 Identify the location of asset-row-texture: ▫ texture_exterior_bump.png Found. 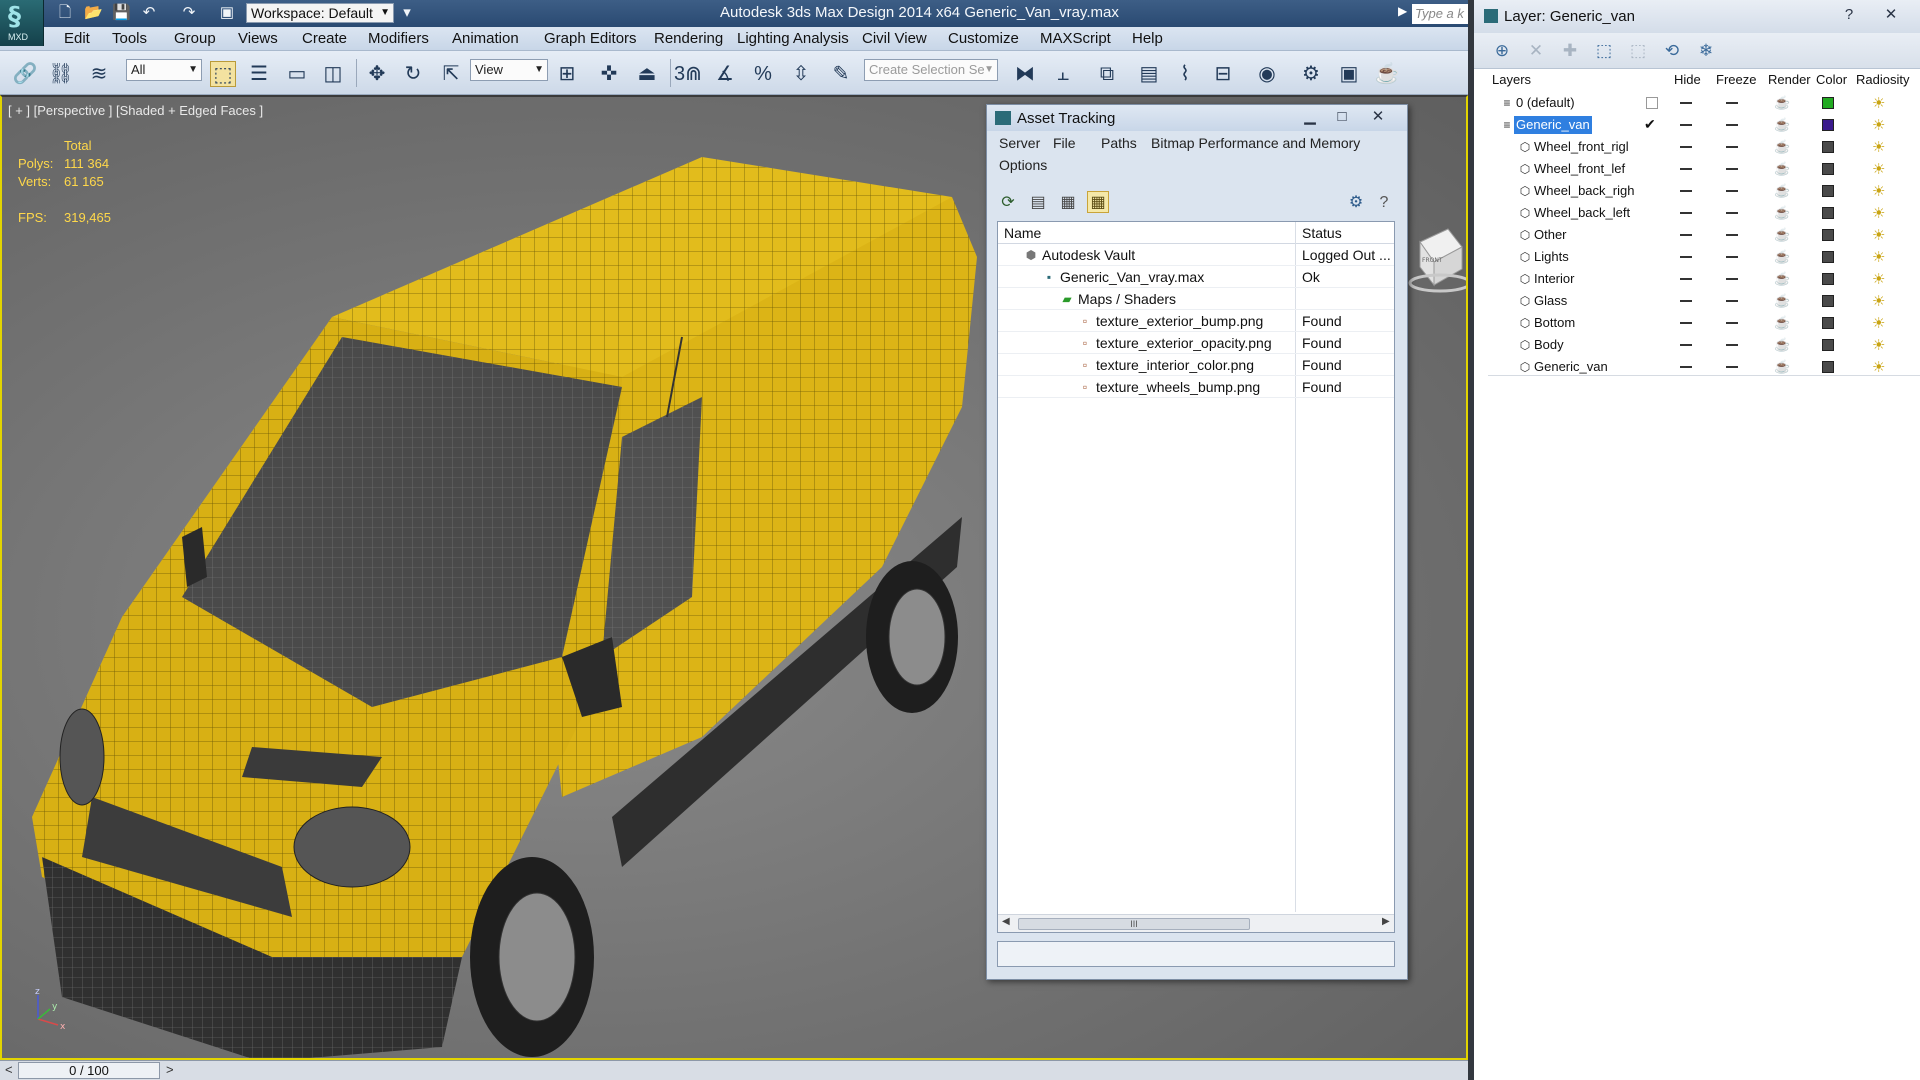
(1196, 321).